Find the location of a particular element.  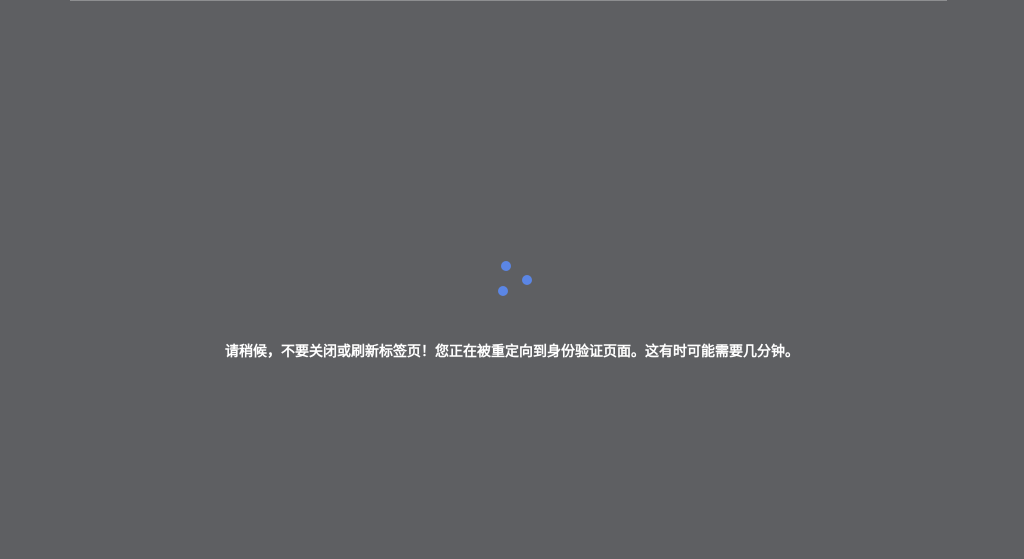

loading-spinner-icon is located at coordinates (514, 278).